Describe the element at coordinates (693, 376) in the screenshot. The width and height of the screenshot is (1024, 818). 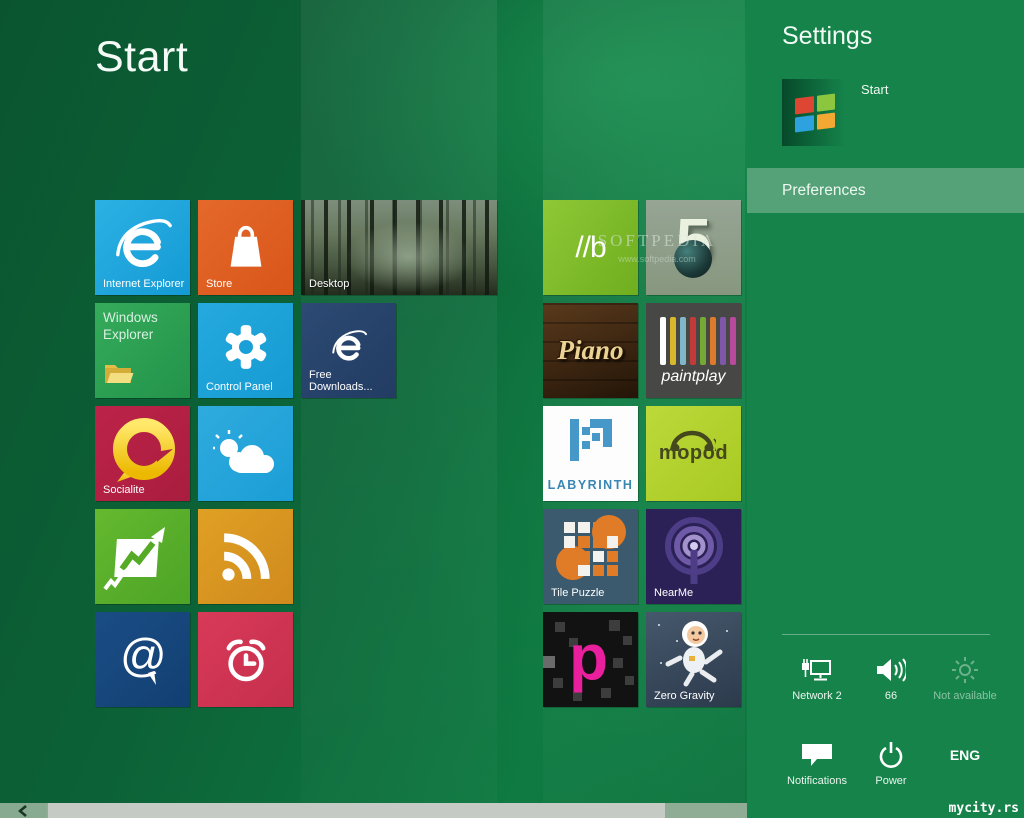
I see `paintplay-logo: paintplay` at that location.